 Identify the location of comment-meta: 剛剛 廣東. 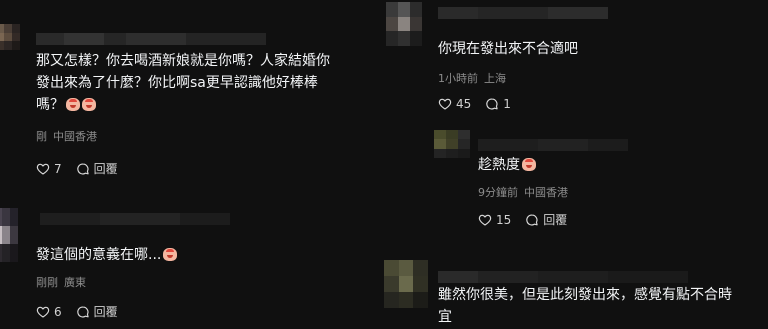
(64, 283).